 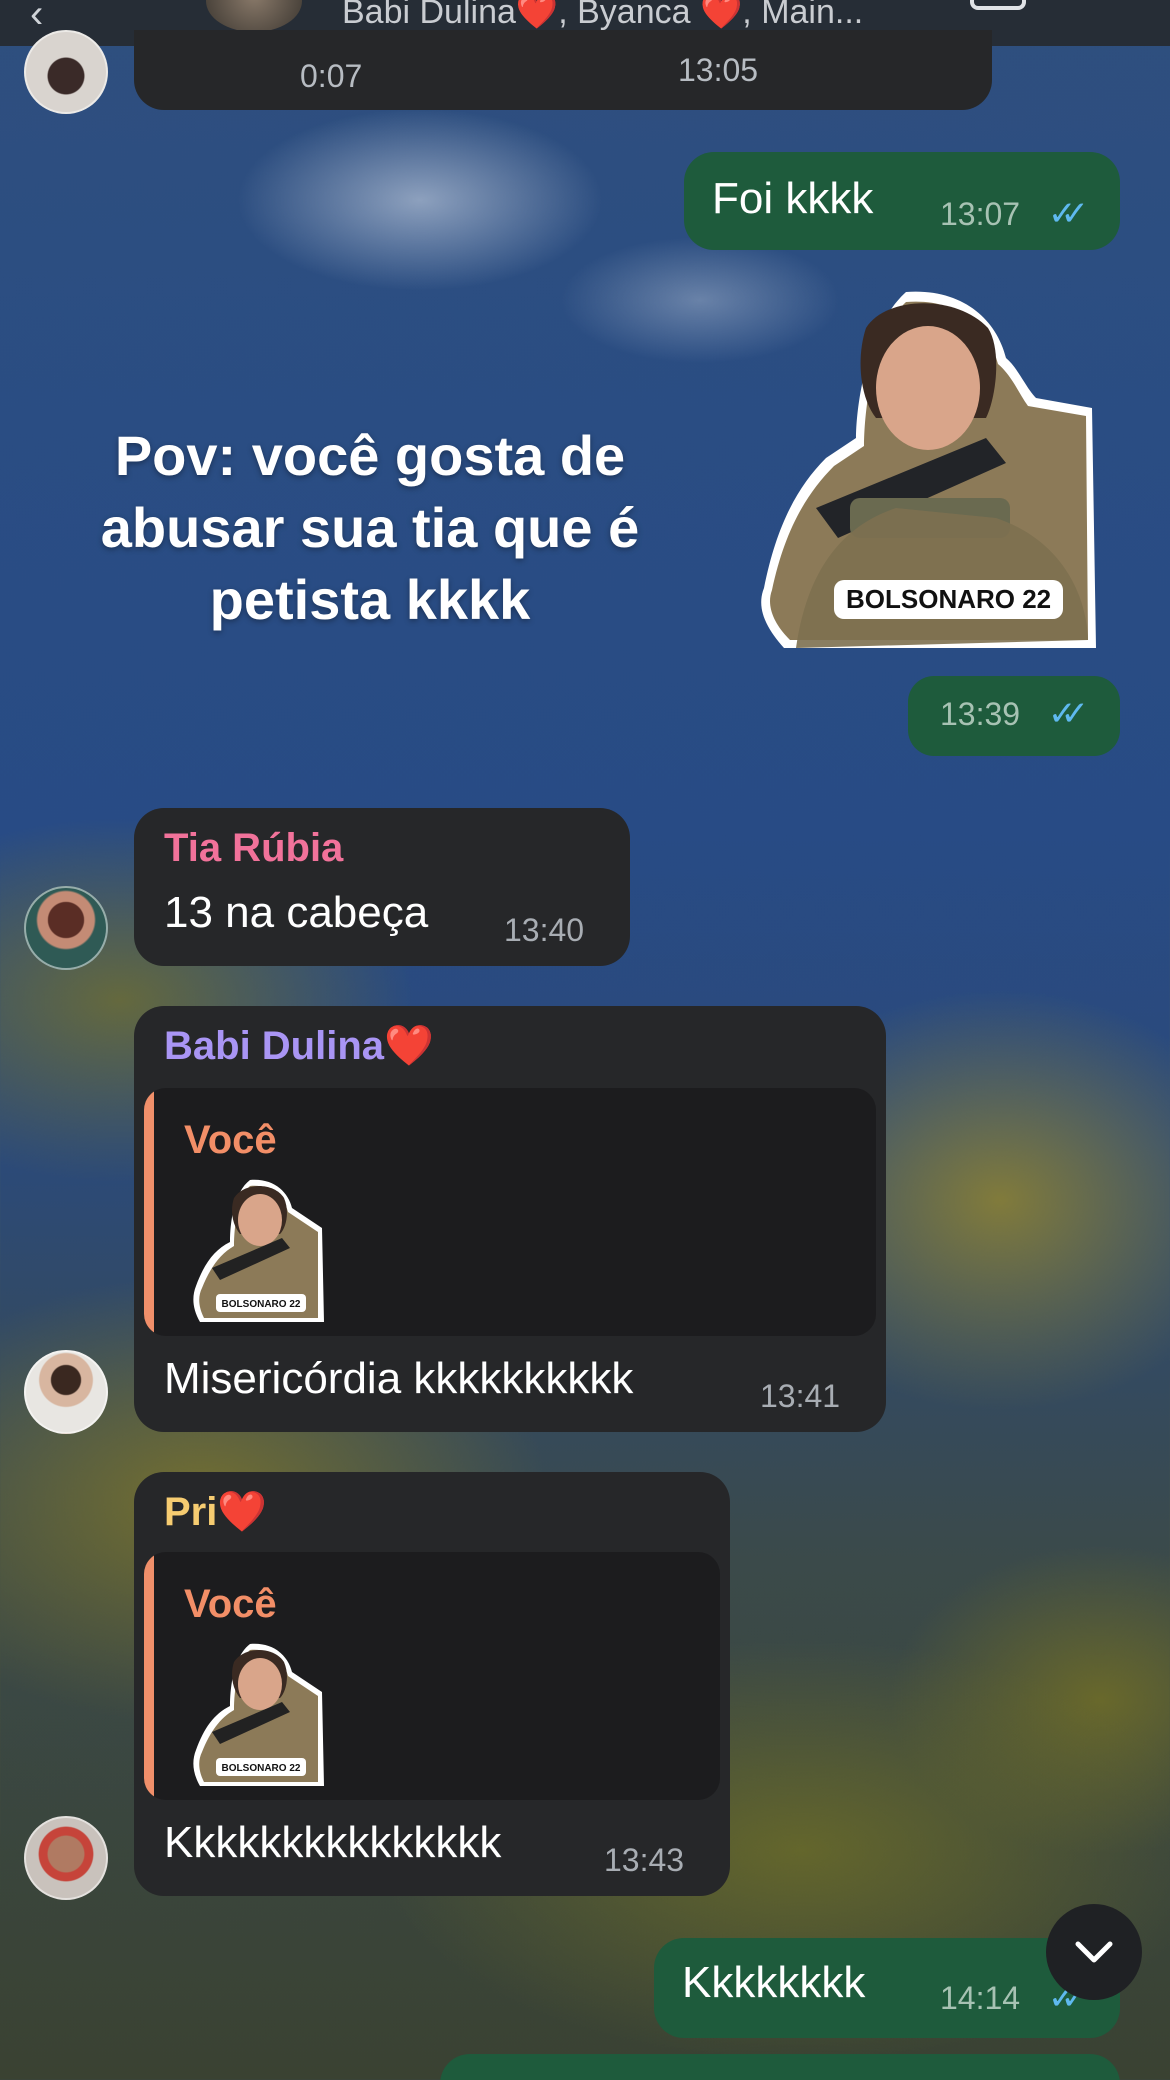 What do you see at coordinates (718, 70) in the screenshot?
I see `message-time: 13:05` at bounding box center [718, 70].